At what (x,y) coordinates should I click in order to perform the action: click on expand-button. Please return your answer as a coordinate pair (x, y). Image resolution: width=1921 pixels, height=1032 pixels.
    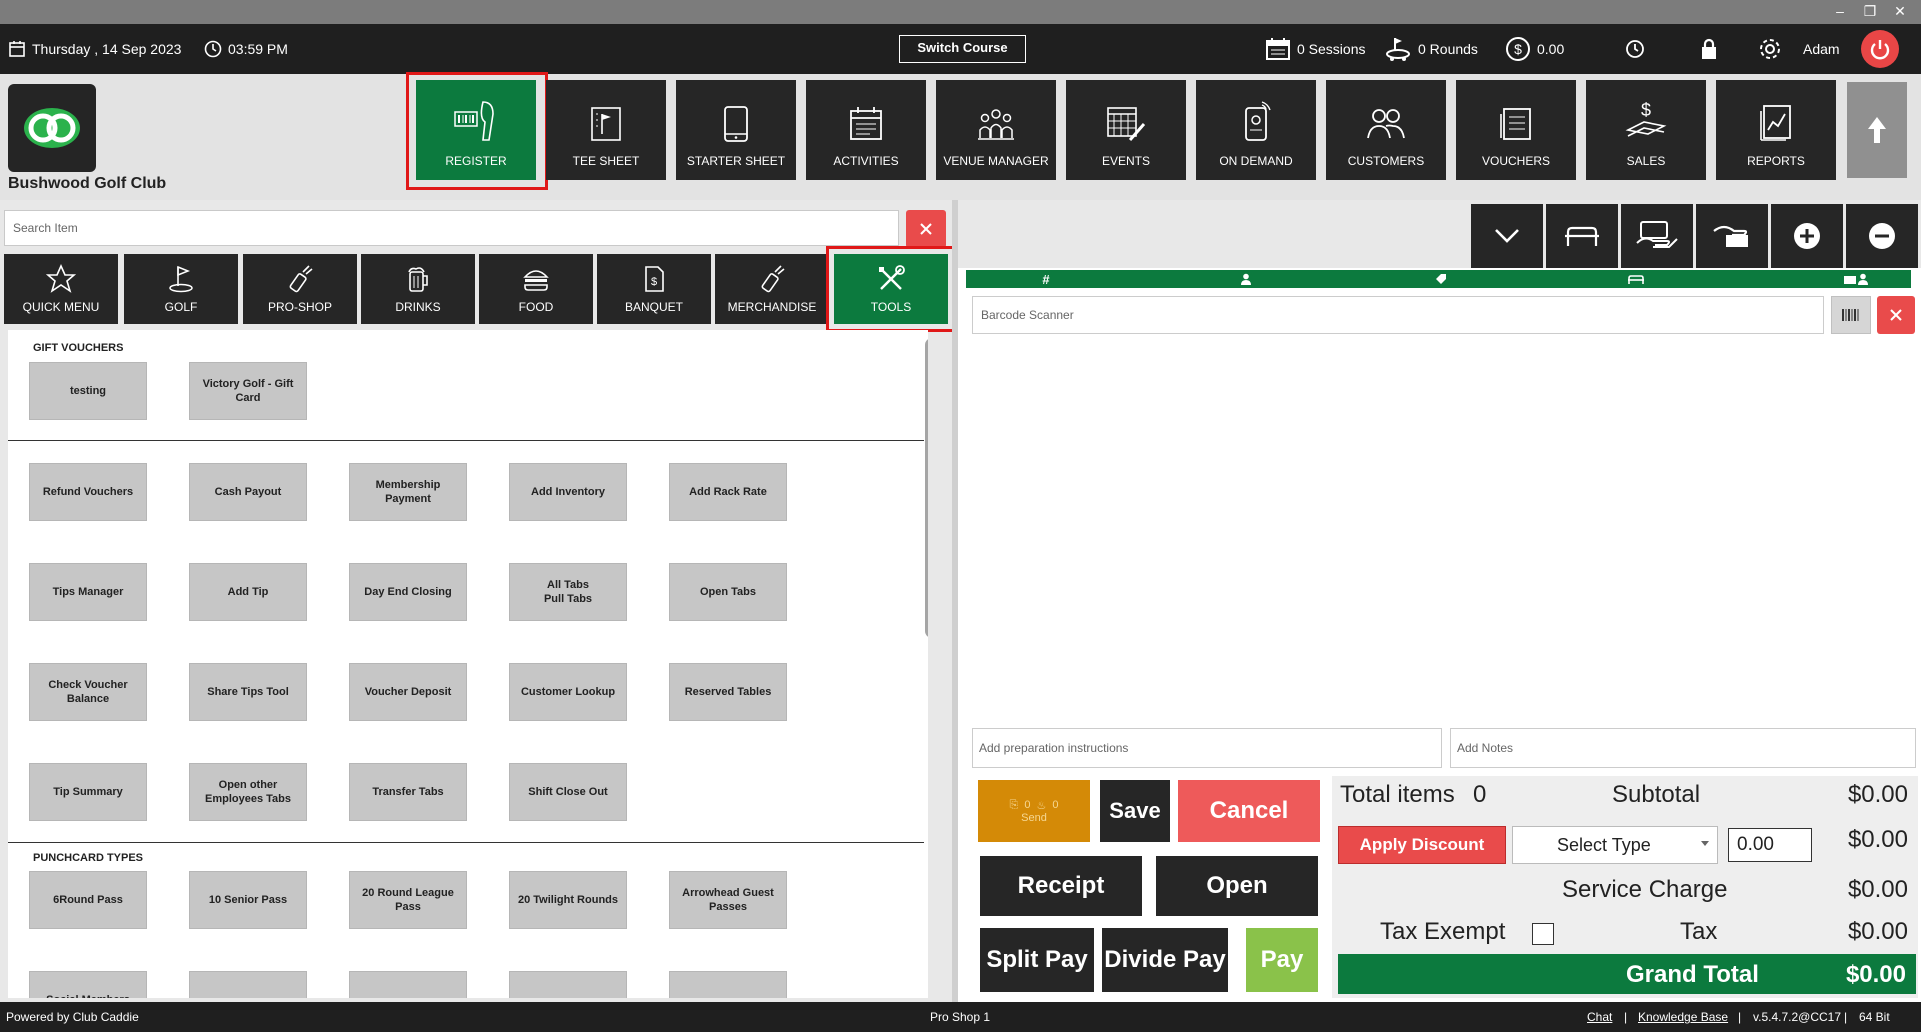
    Looking at the image, I should click on (1507, 236).